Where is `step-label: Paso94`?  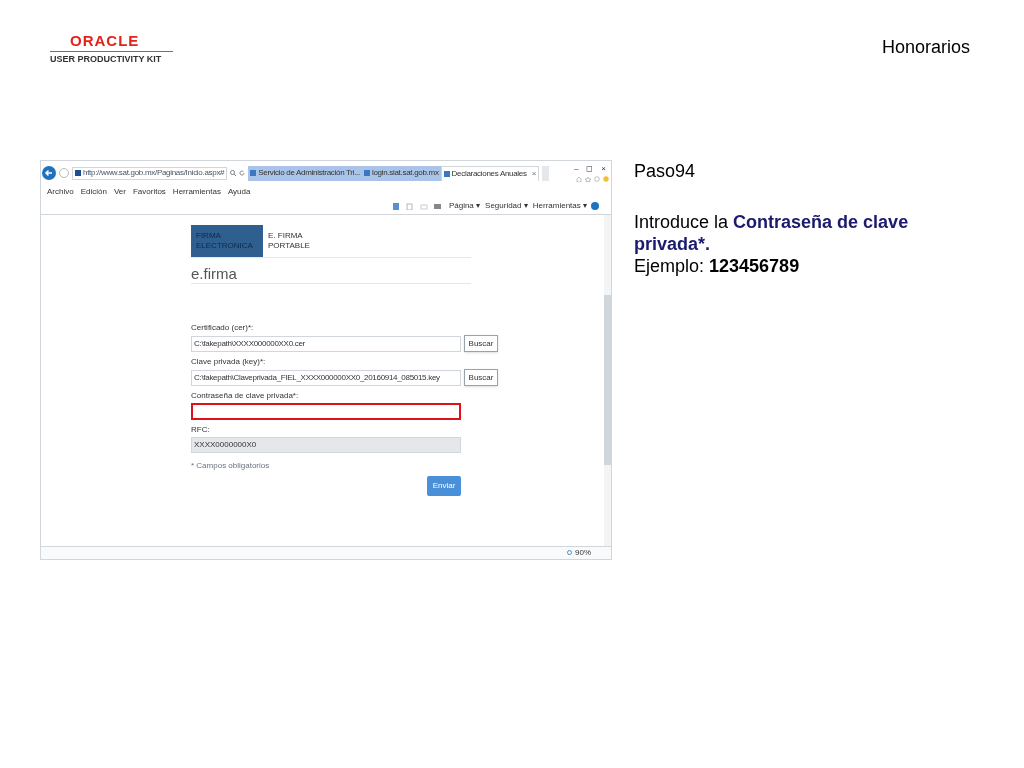
step-label: Paso94 is located at coordinates (665, 171).